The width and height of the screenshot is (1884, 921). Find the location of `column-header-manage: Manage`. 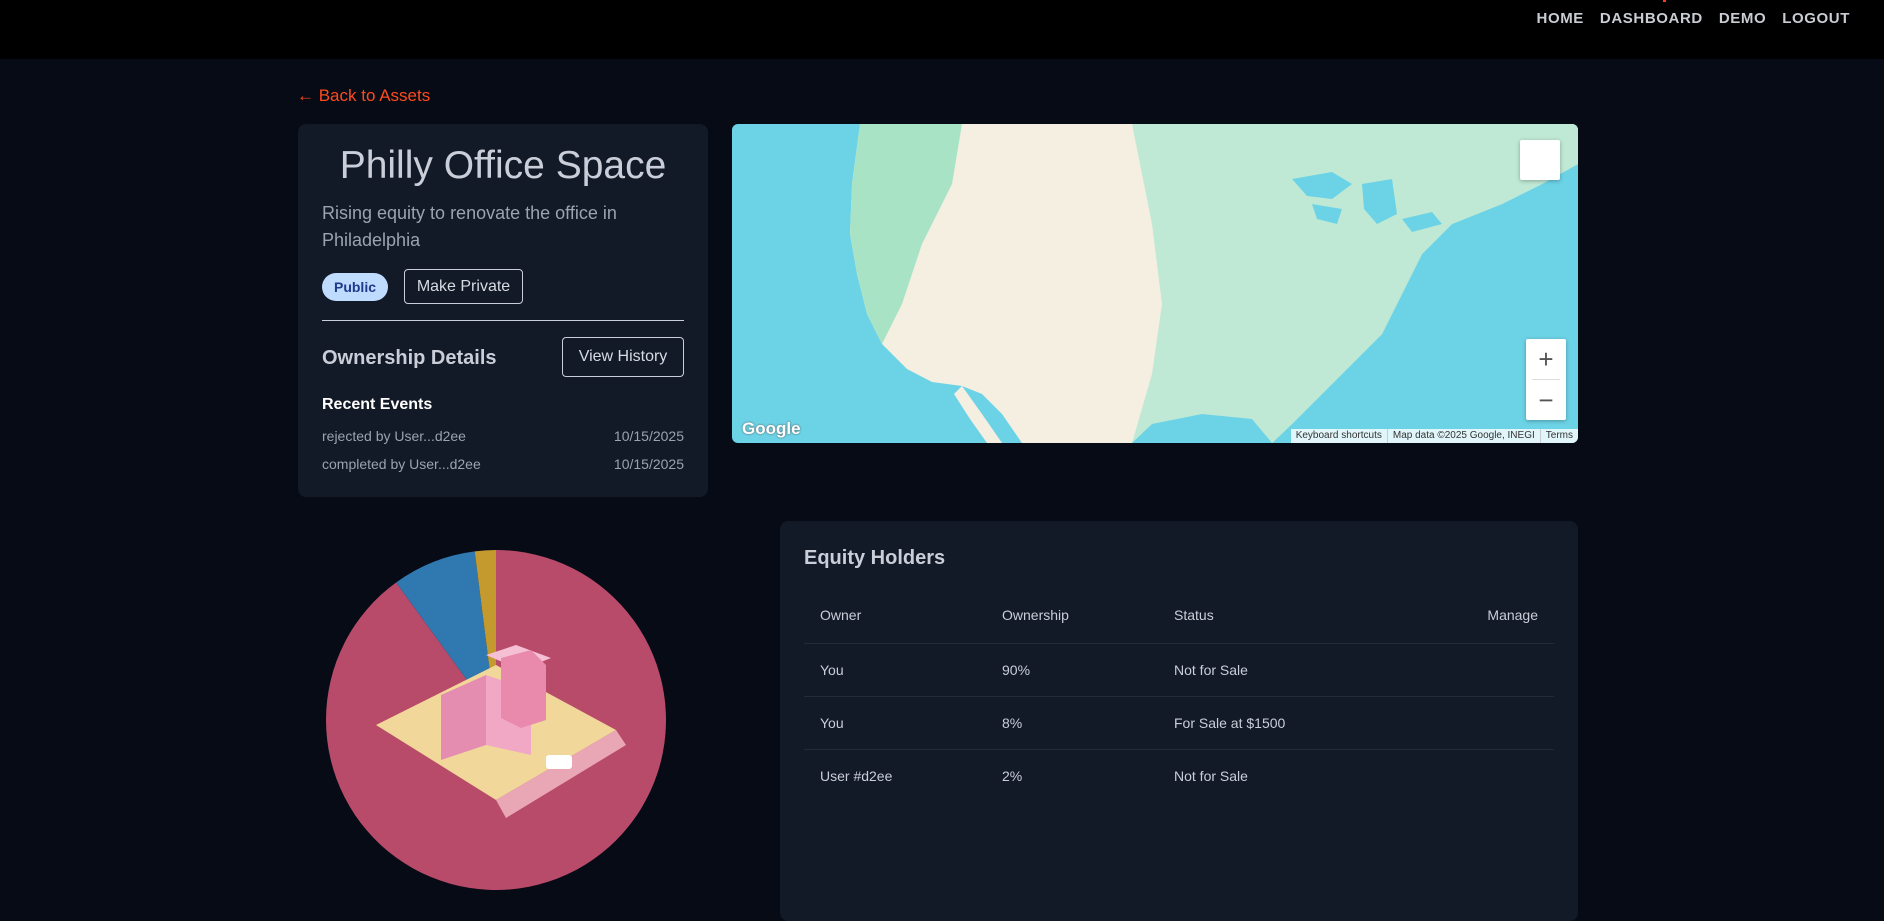

column-header-manage: Manage is located at coordinates (1512, 615).